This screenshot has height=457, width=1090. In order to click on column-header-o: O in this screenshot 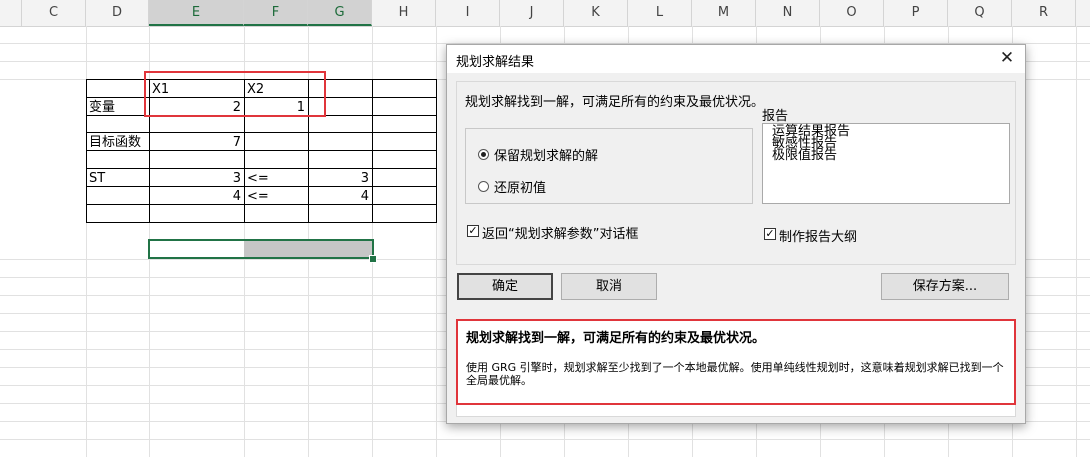, I will do `click(852, 13)`.